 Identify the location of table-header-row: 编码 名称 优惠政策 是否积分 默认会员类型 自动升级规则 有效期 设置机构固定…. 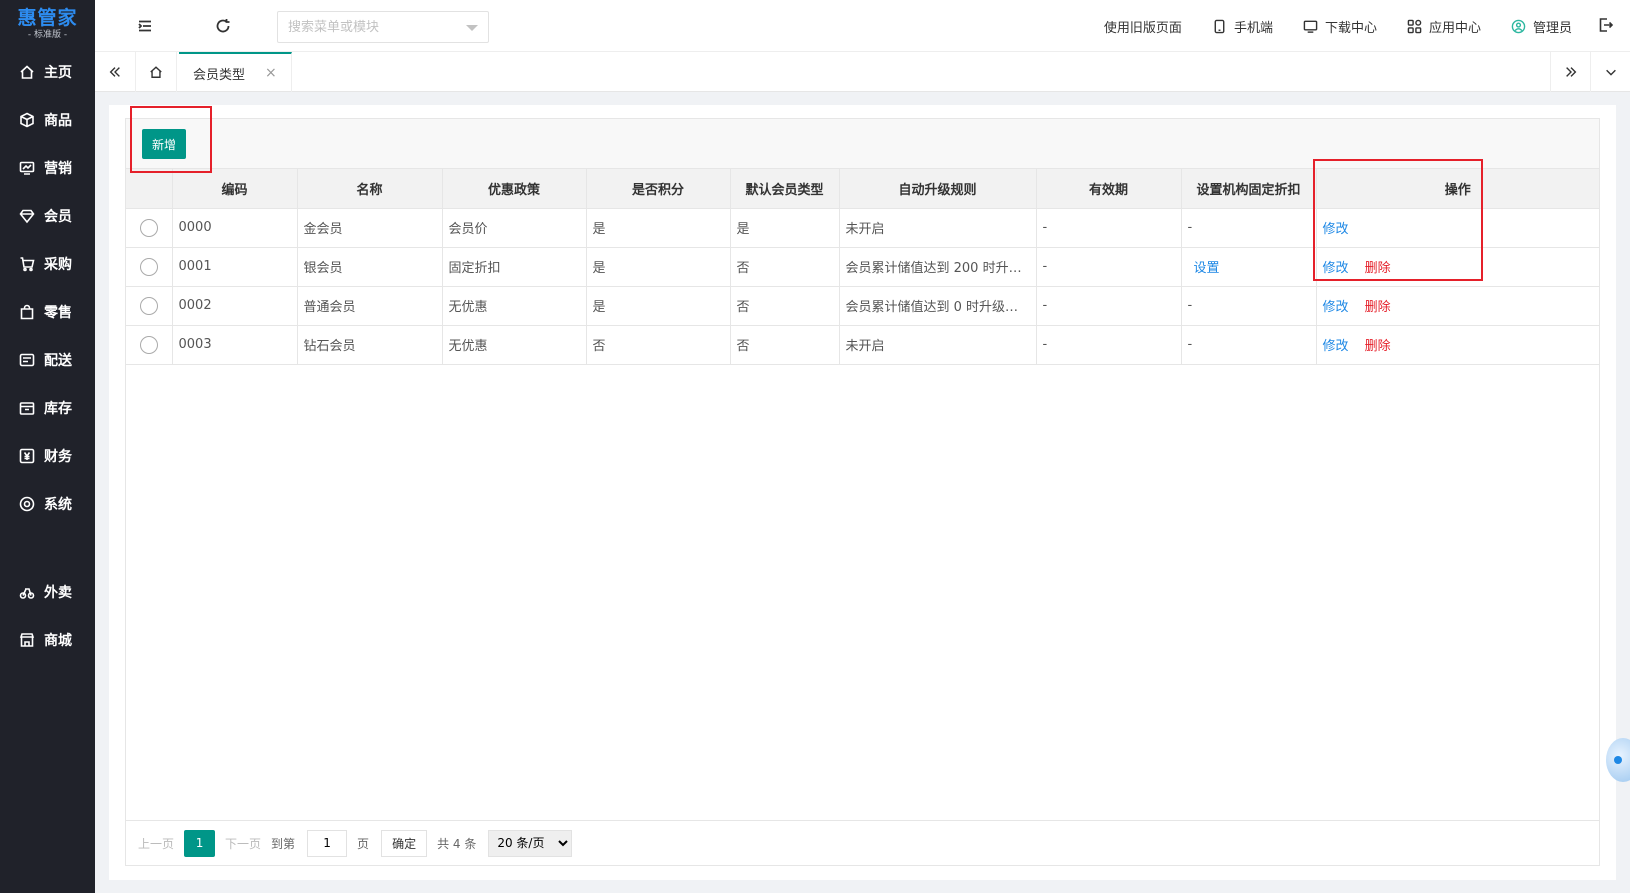
(862, 189).